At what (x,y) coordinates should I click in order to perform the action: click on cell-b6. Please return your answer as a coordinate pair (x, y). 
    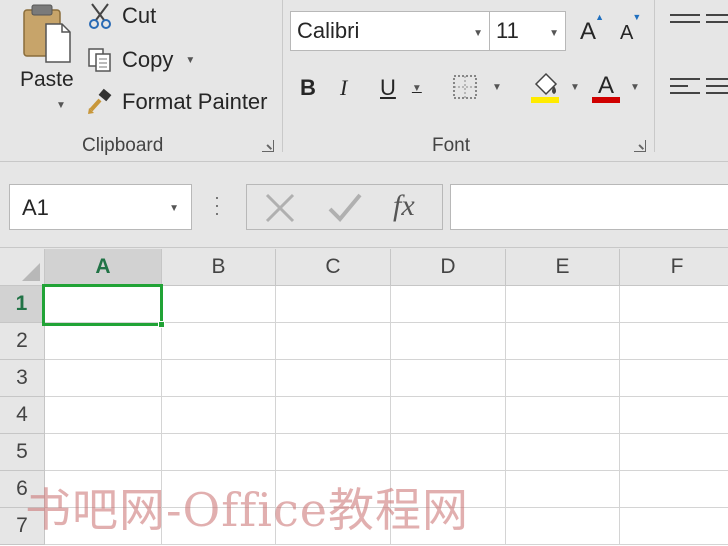
    Looking at the image, I should click on (219, 489).